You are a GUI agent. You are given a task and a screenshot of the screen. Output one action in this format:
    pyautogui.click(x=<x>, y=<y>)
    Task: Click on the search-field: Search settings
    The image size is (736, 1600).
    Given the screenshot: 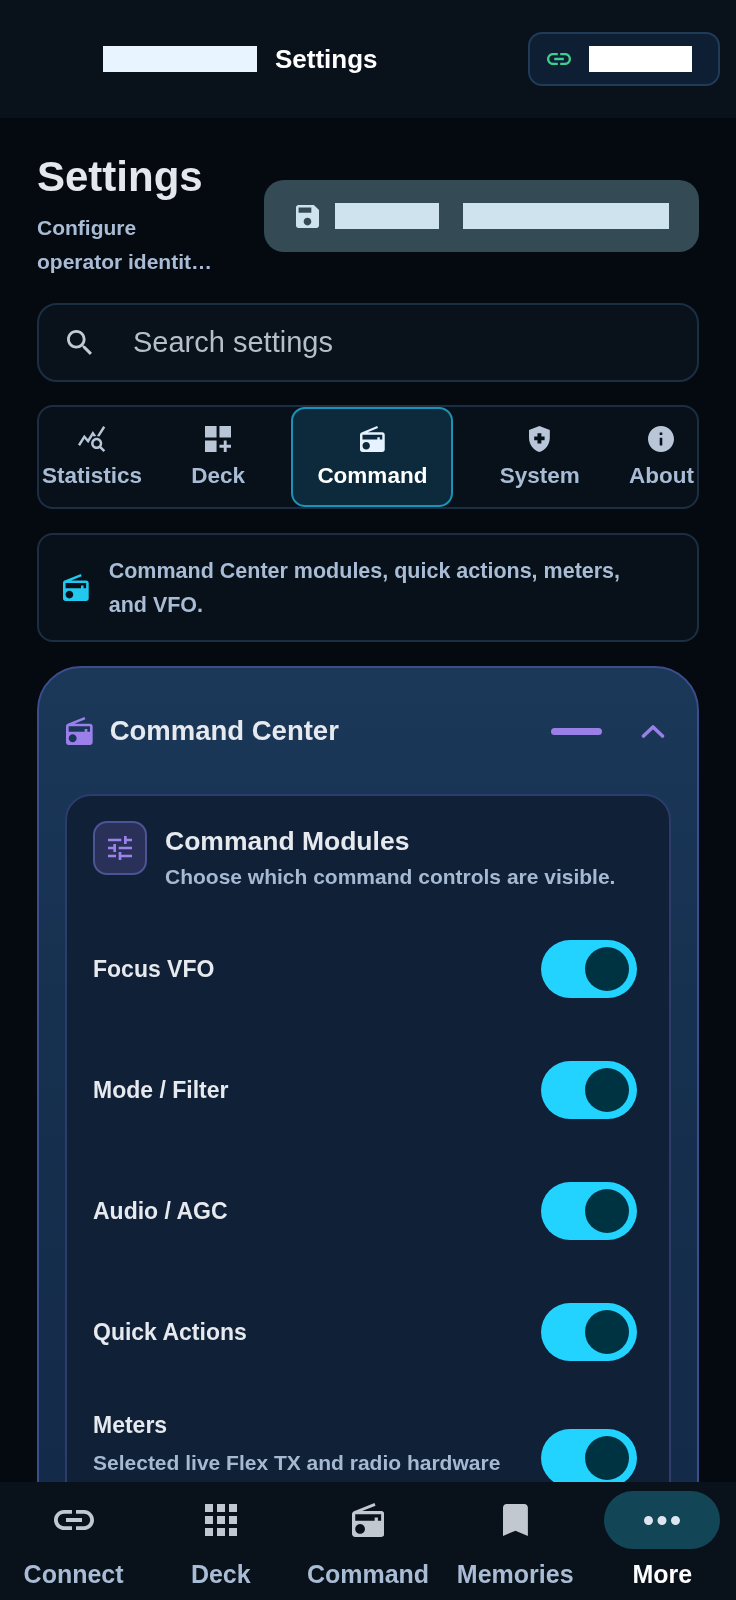 What is the action you would take?
    pyautogui.click(x=368, y=342)
    